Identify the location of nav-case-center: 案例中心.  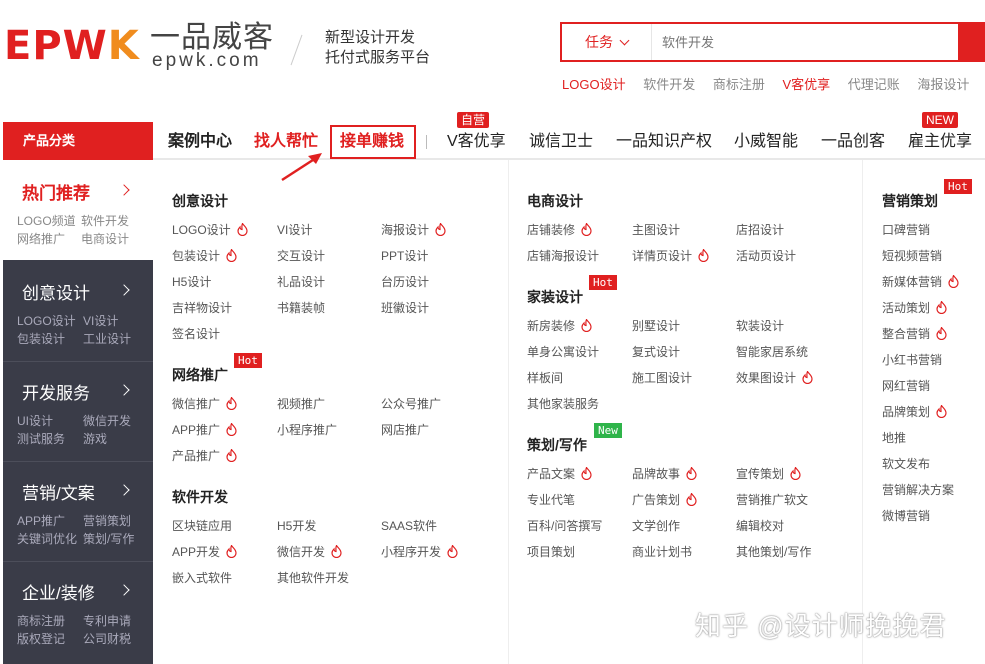
(200, 142).